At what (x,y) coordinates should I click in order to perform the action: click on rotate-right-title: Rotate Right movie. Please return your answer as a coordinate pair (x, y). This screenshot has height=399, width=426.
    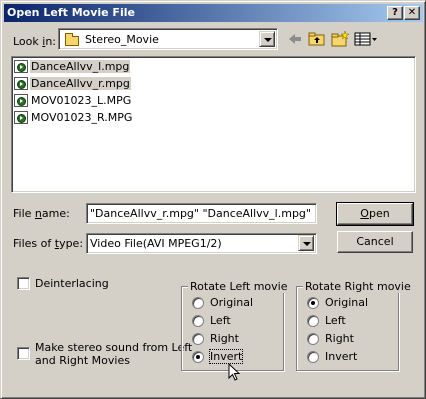
    Looking at the image, I should click on (358, 286).